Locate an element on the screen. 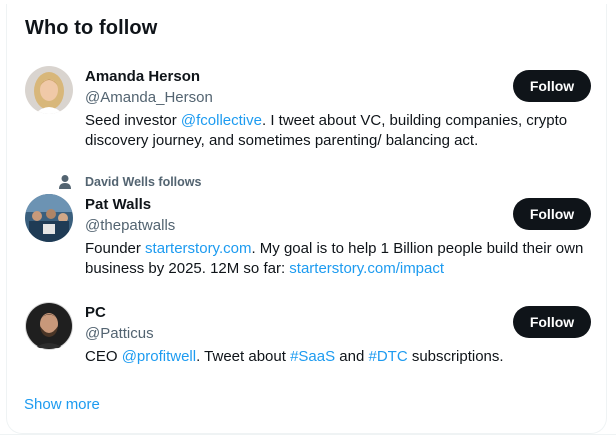 The height and width of the screenshot is (442, 616). account-handle: @thepatwalls is located at coordinates (130, 225).